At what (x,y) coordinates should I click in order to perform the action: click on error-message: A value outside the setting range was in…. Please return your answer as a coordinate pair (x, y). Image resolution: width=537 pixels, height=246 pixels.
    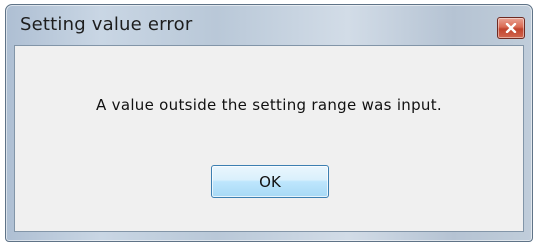
    Looking at the image, I should click on (269, 105).